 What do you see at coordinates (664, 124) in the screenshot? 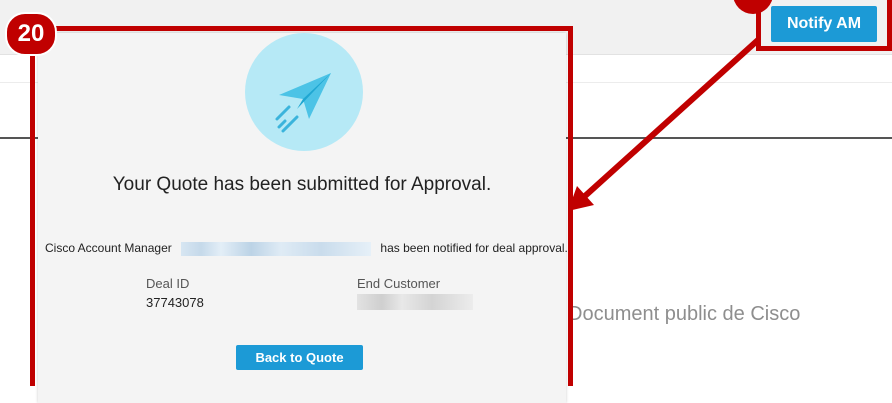
I see `annotation-arrow` at bounding box center [664, 124].